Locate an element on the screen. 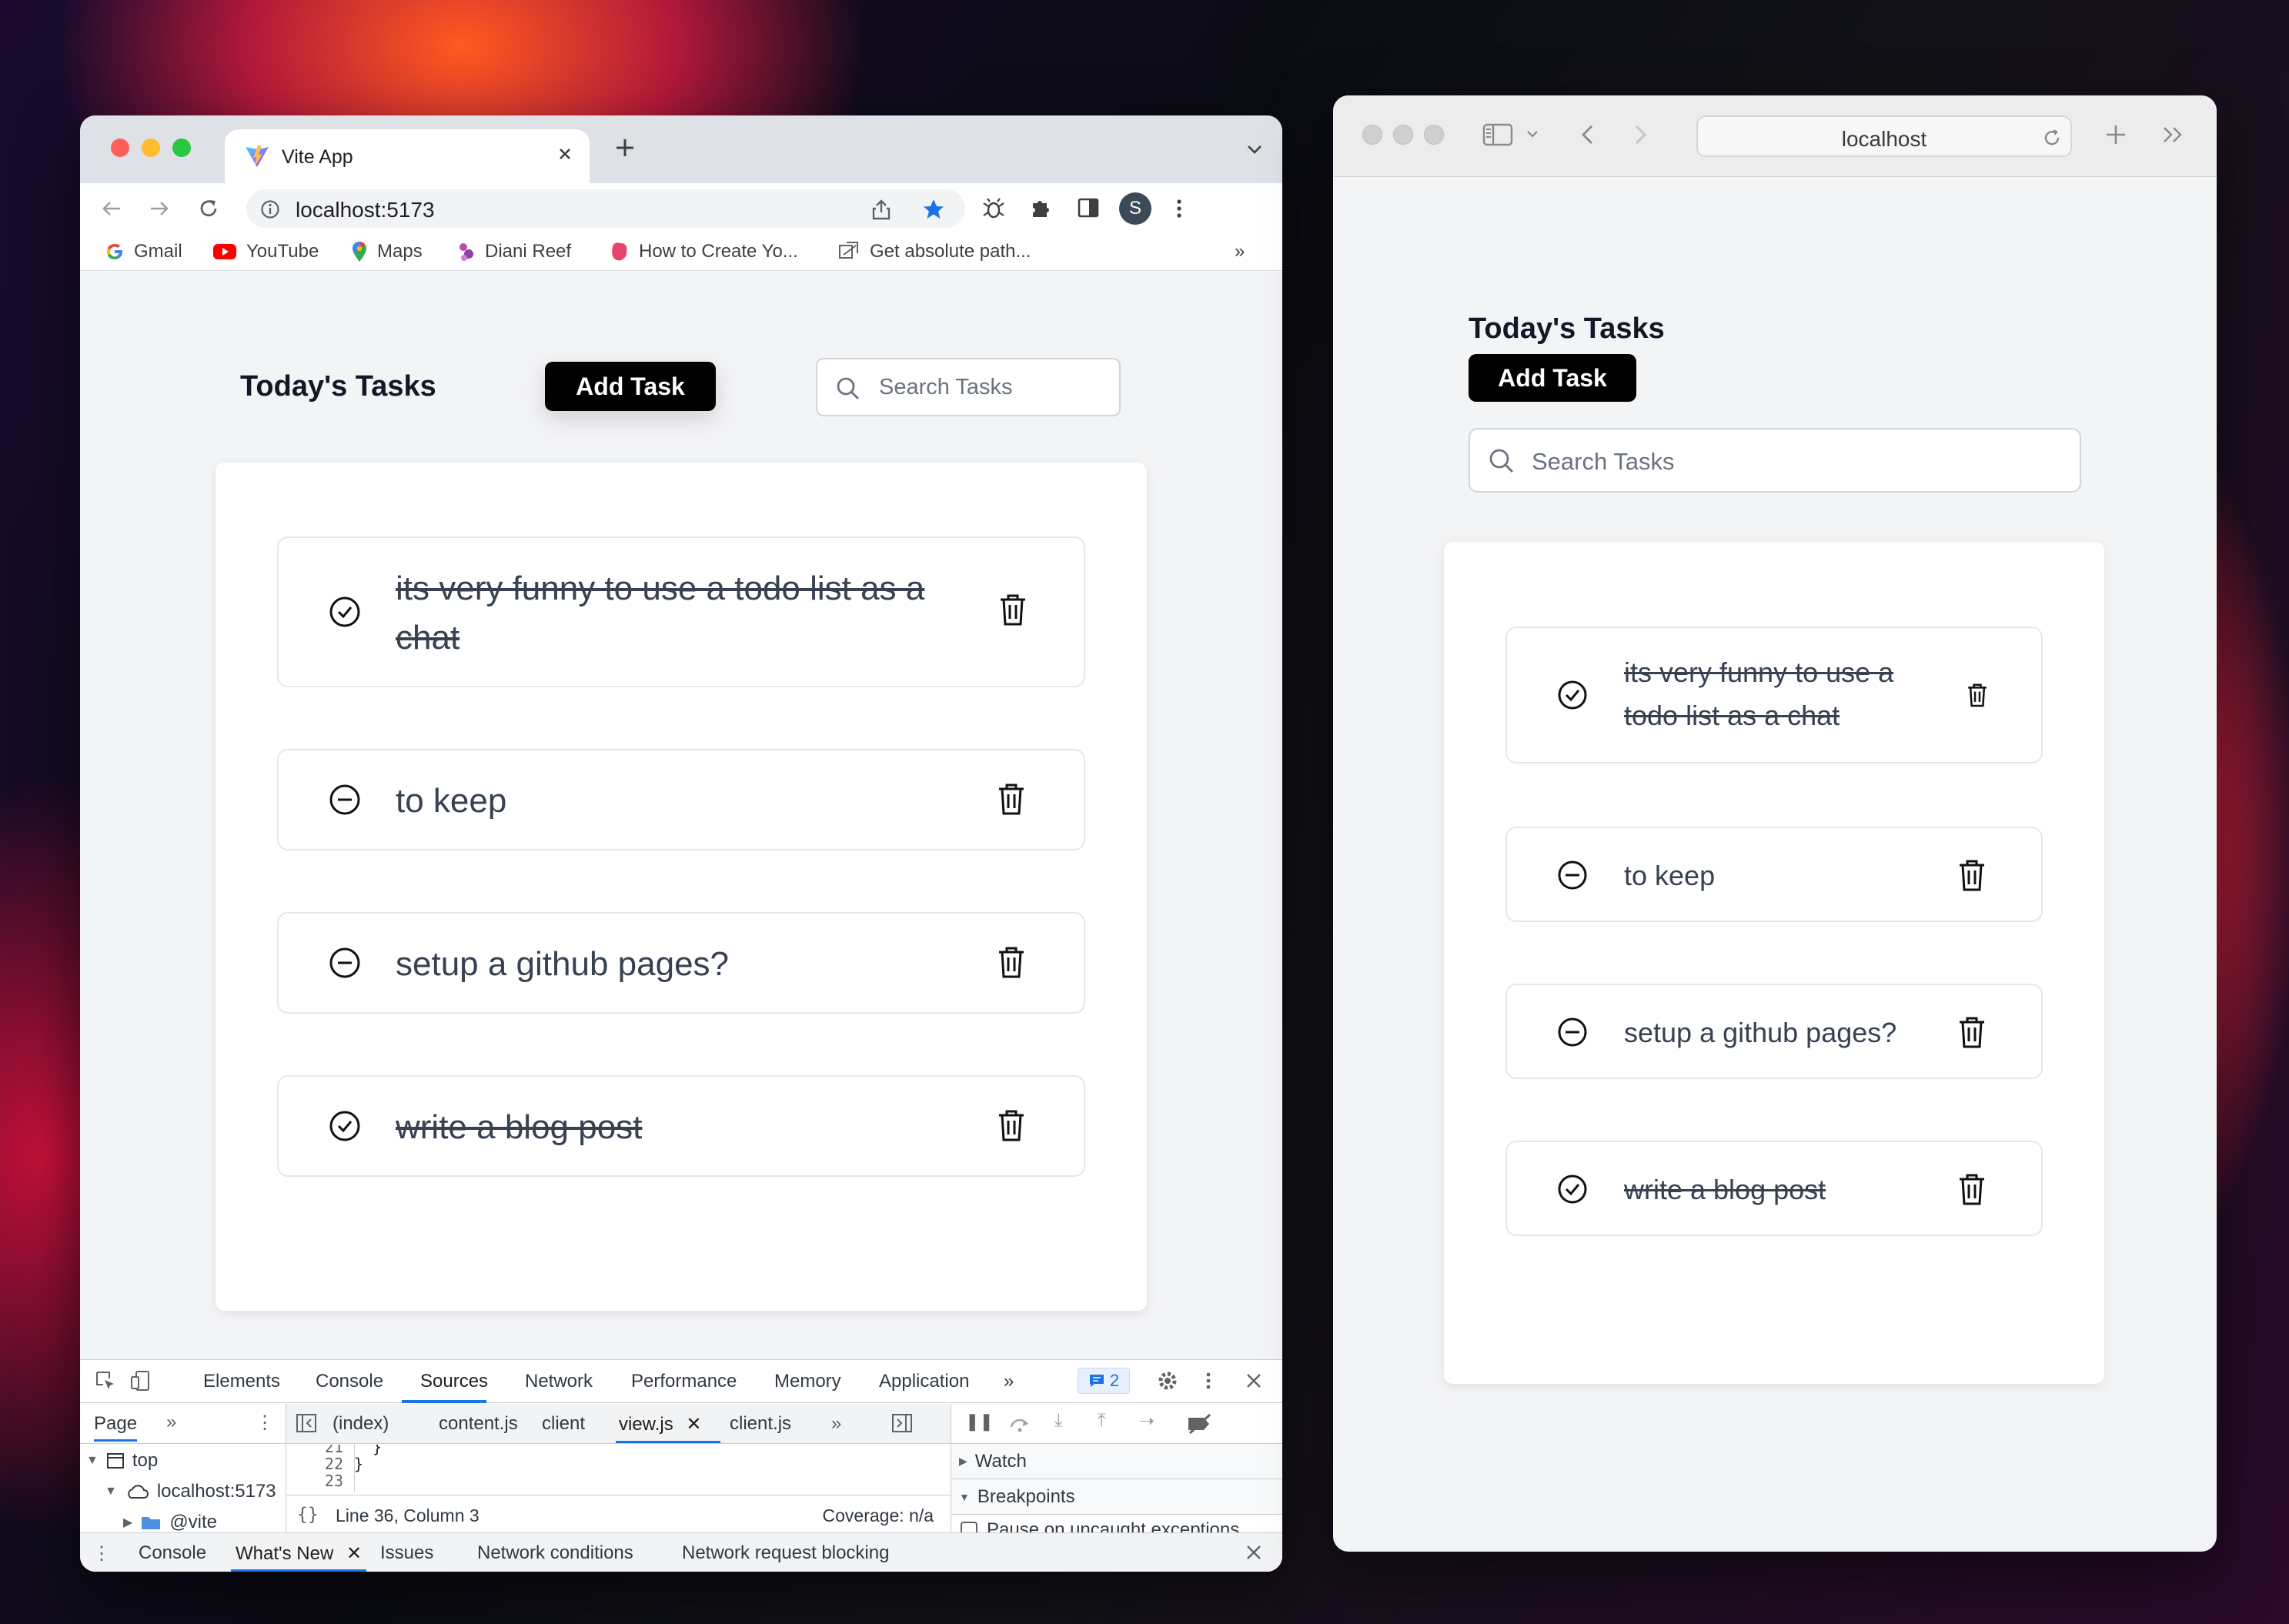 The width and height of the screenshot is (2289, 1624). side-panel-icon is located at coordinates (1088, 207).